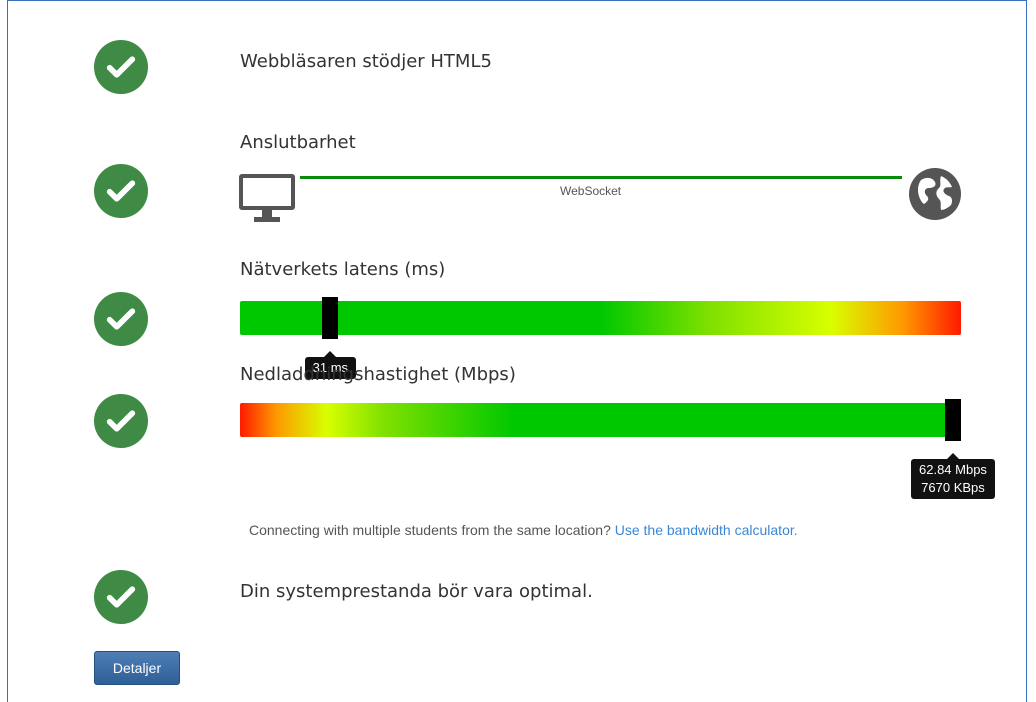  What do you see at coordinates (366, 61) in the screenshot?
I see `html5-support-label: Webbläsaren stödjer HTML5` at bounding box center [366, 61].